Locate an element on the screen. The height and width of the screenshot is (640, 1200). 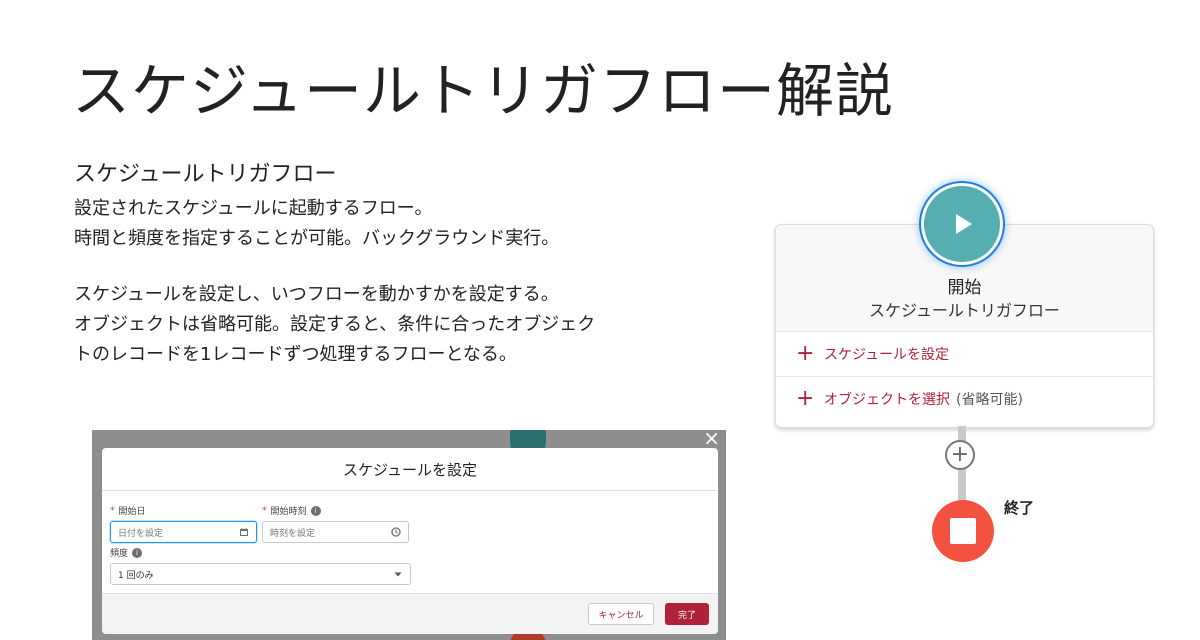
start-time-input: 時刻を設定 is located at coordinates (335, 532).